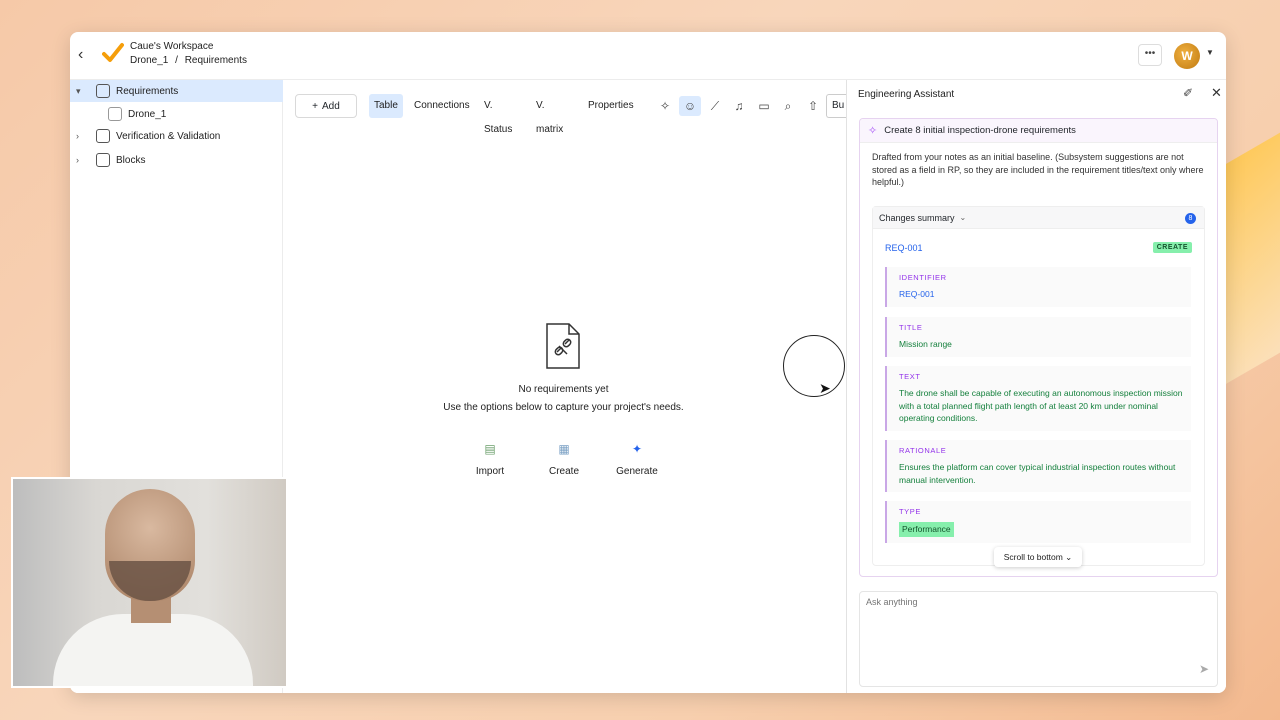 The image size is (1280, 720). Describe the element at coordinates (1150, 55) in the screenshot. I see `more-options-button: •••` at that location.